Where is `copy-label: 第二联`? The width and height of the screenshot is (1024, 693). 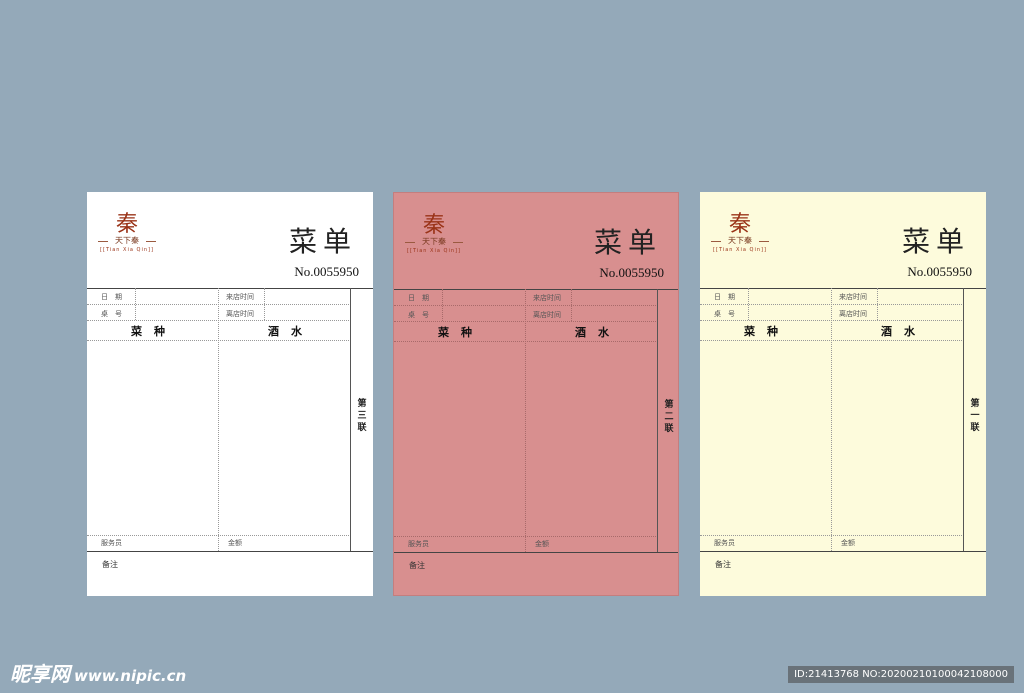 copy-label: 第二联 is located at coordinates (669, 417).